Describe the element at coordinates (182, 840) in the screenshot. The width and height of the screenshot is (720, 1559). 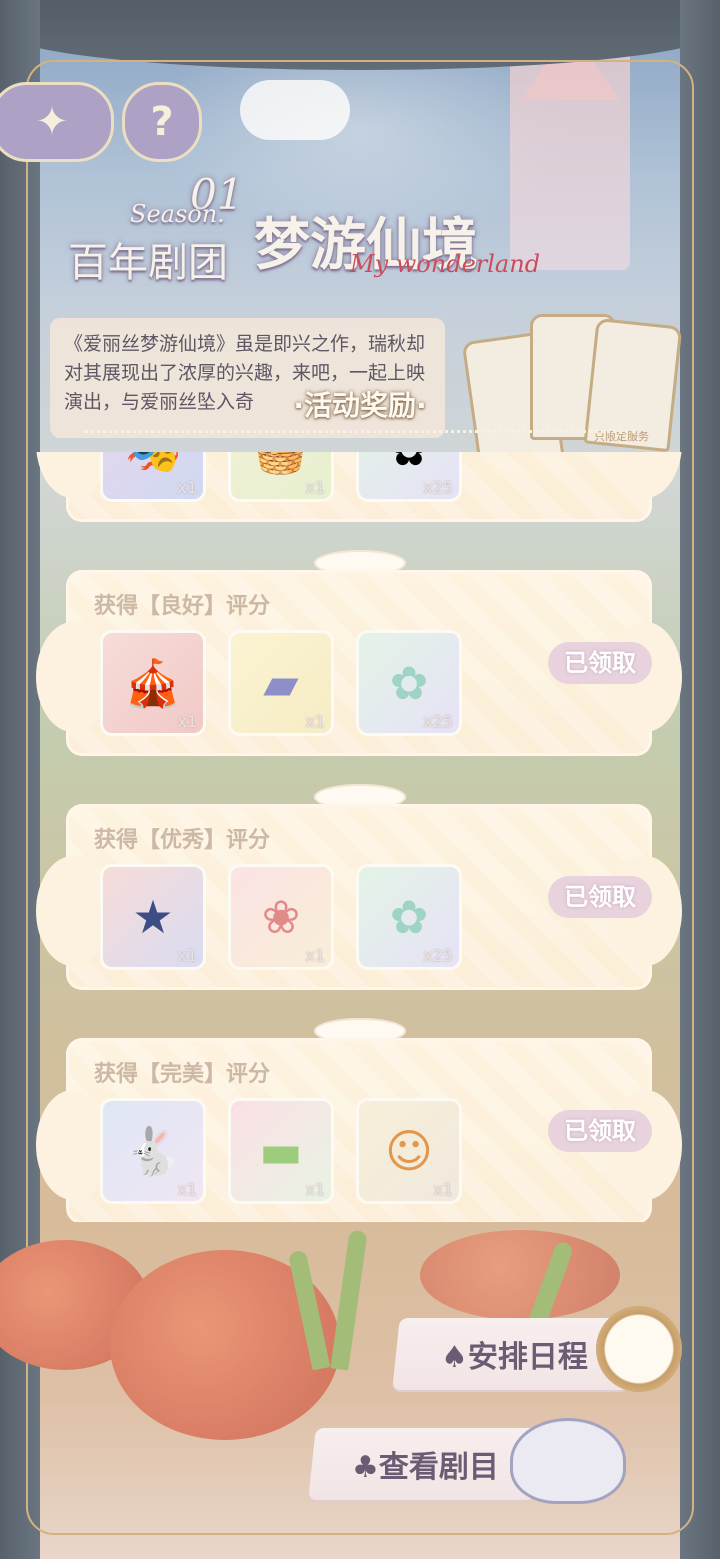
I see `row-title: 获得【优秀】评分` at that location.